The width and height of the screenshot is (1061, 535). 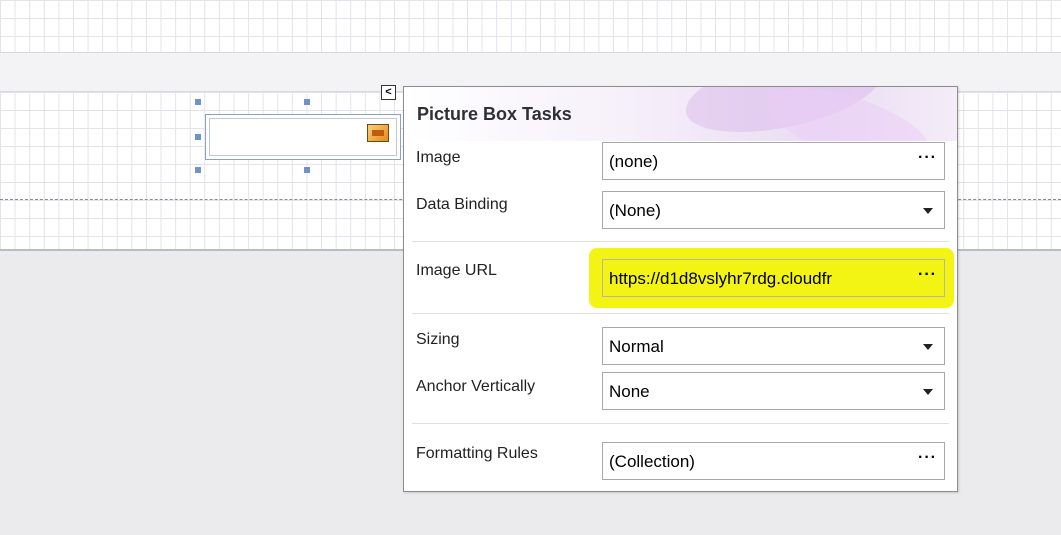 What do you see at coordinates (773, 461) in the screenshot?
I see `formatting-rules-field: (Collection) ···` at bounding box center [773, 461].